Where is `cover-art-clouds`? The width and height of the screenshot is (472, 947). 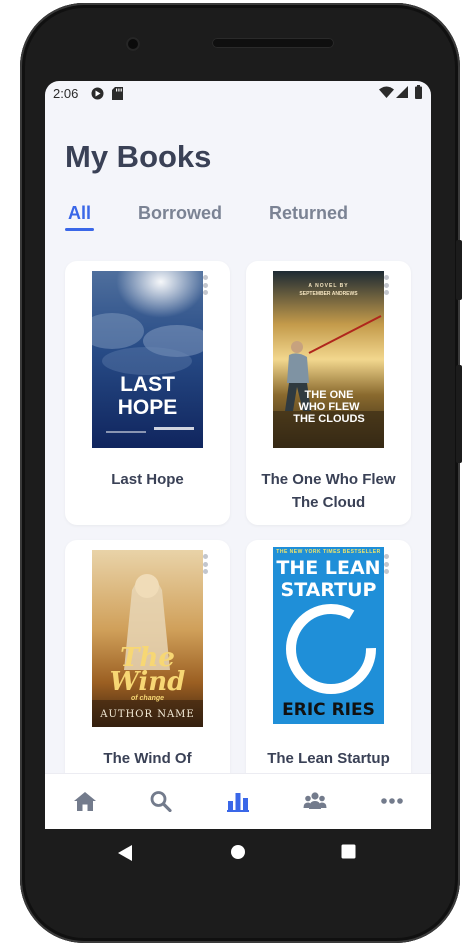
cover-art-clouds is located at coordinates (147, 359).